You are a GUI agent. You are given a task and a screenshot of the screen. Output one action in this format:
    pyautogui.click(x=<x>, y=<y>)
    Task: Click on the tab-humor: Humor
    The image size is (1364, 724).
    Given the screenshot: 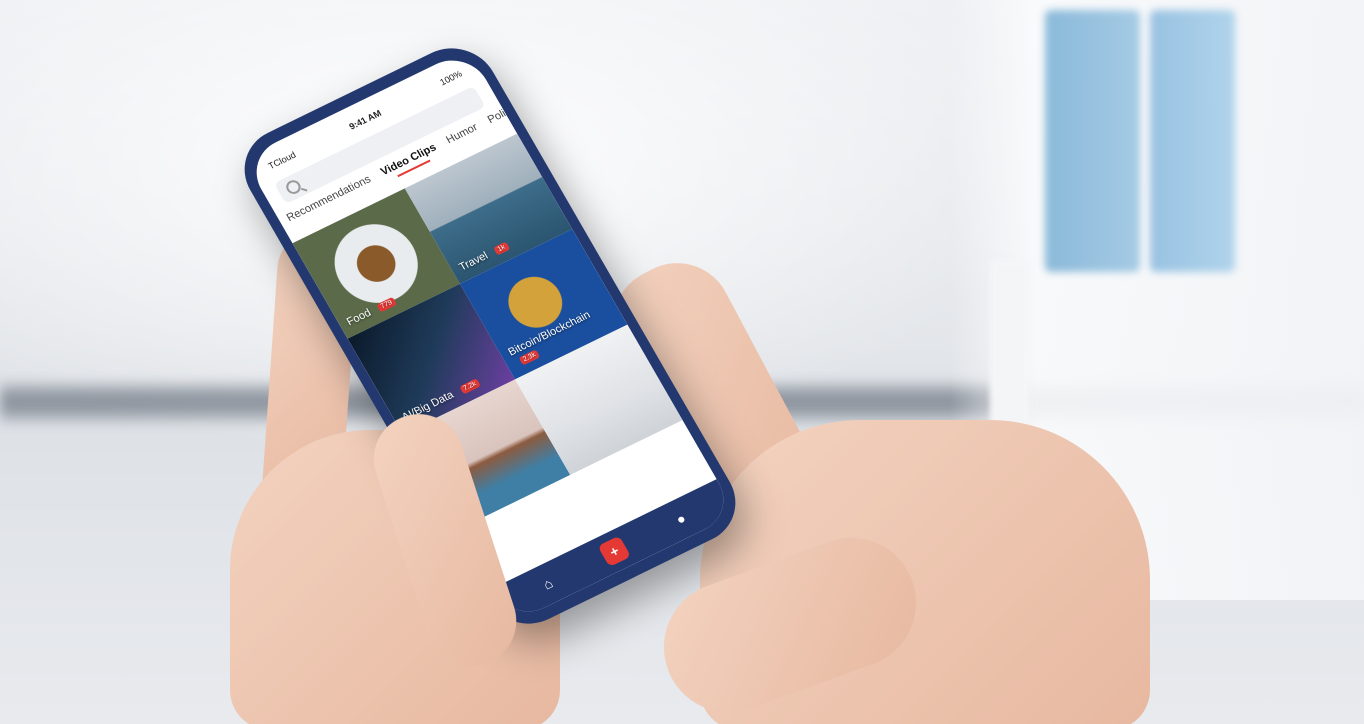 What is the action you would take?
    pyautogui.click(x=462, y=133)
    